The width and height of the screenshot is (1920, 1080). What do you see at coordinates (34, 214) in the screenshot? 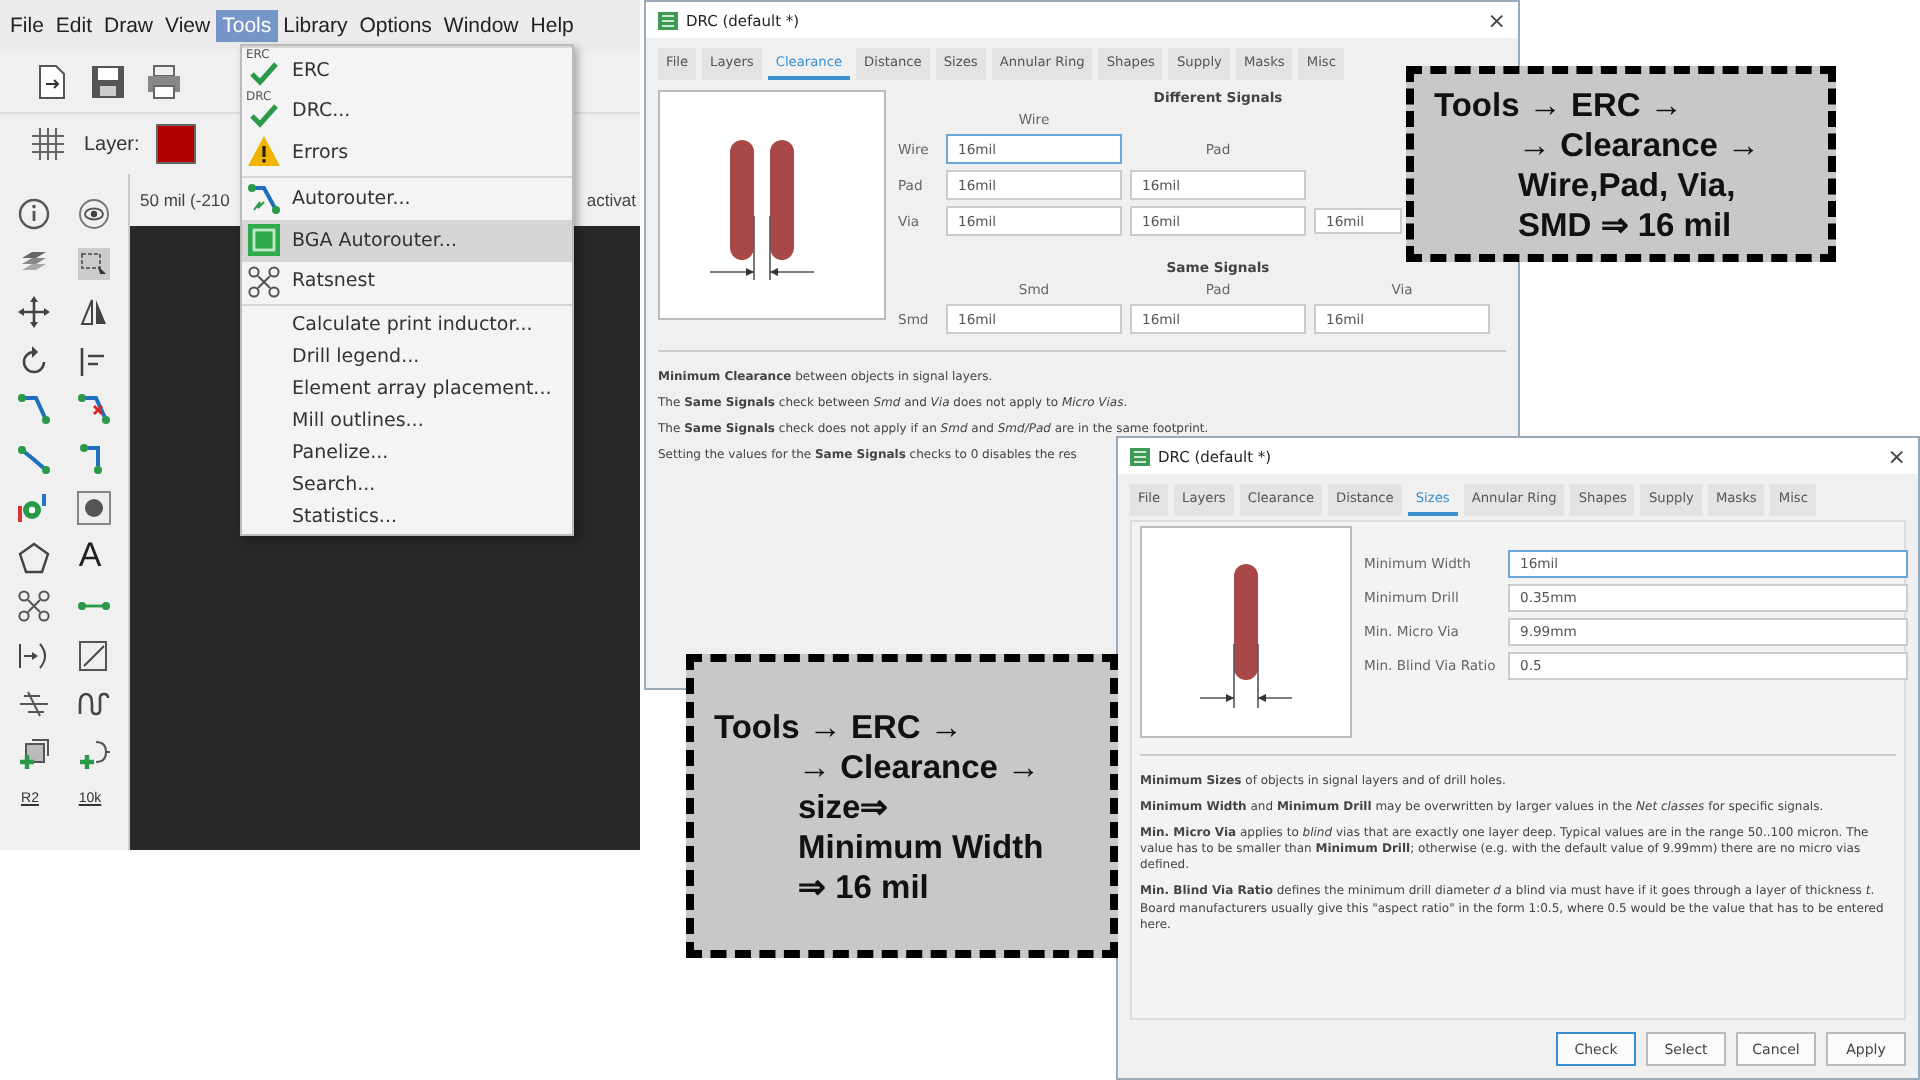
I see `info-icon` at bounding box center [34, 214].